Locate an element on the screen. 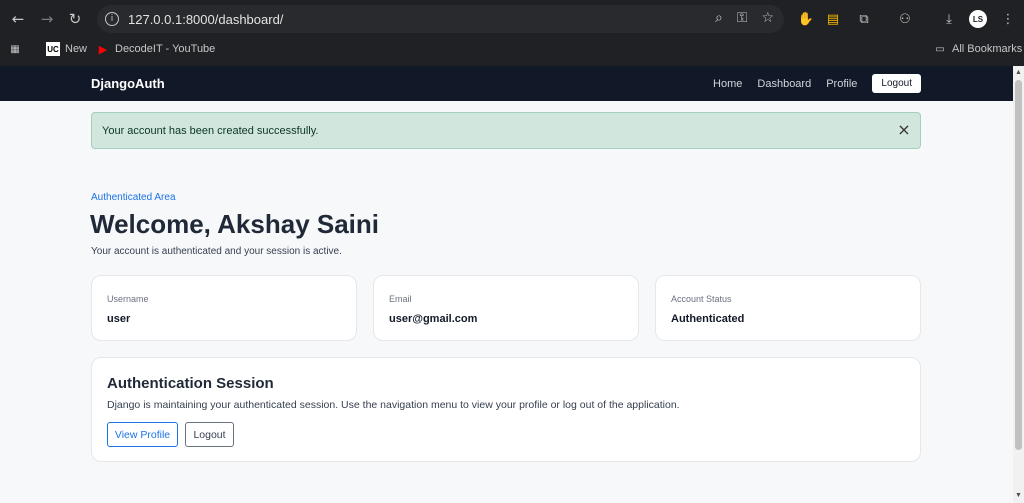 The image size is (1024, 503). nav-logout-button: Logout is located at coordinates (896, 83).